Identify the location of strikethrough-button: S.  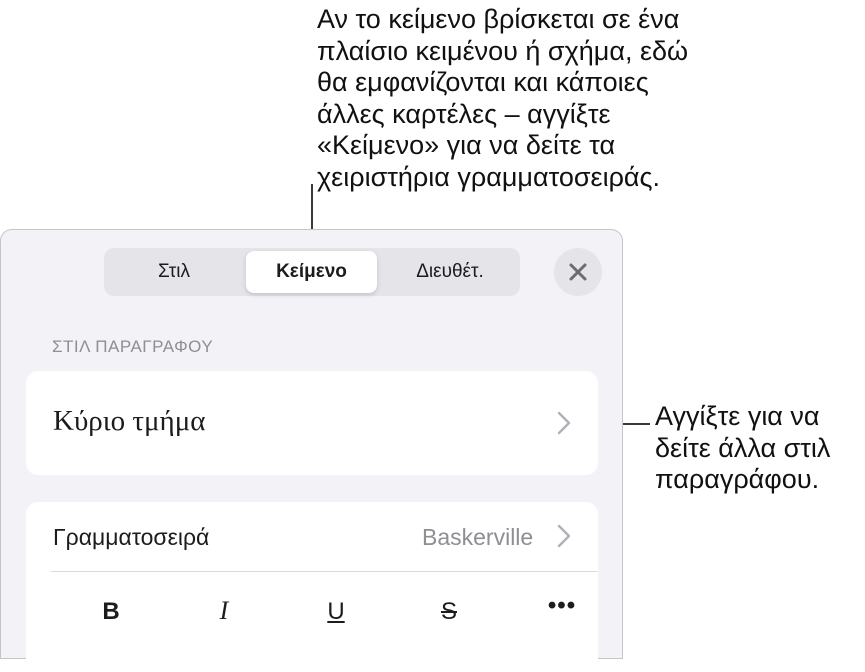
(449, 612).